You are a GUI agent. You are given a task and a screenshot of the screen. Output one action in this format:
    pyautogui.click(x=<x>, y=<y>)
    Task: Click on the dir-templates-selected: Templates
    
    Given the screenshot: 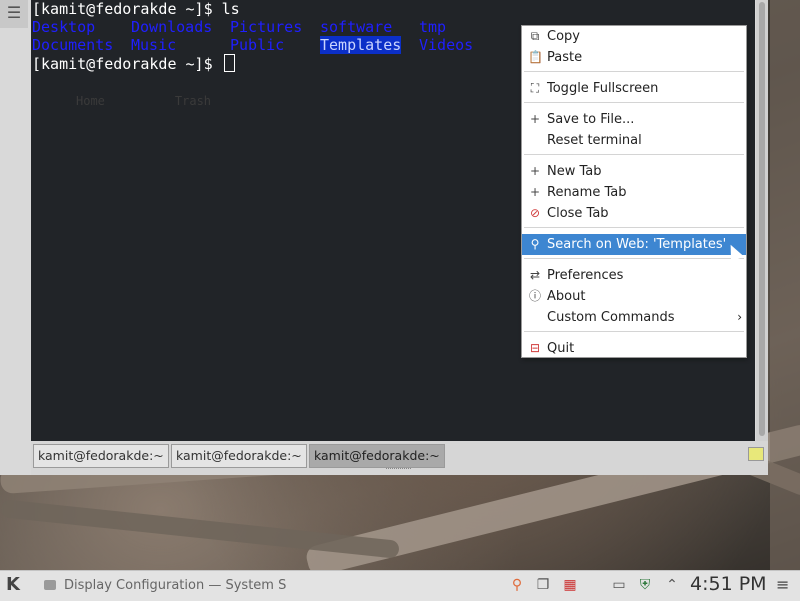 What is the action you would take?
    pyautogui.click(x=361, y=45)
    